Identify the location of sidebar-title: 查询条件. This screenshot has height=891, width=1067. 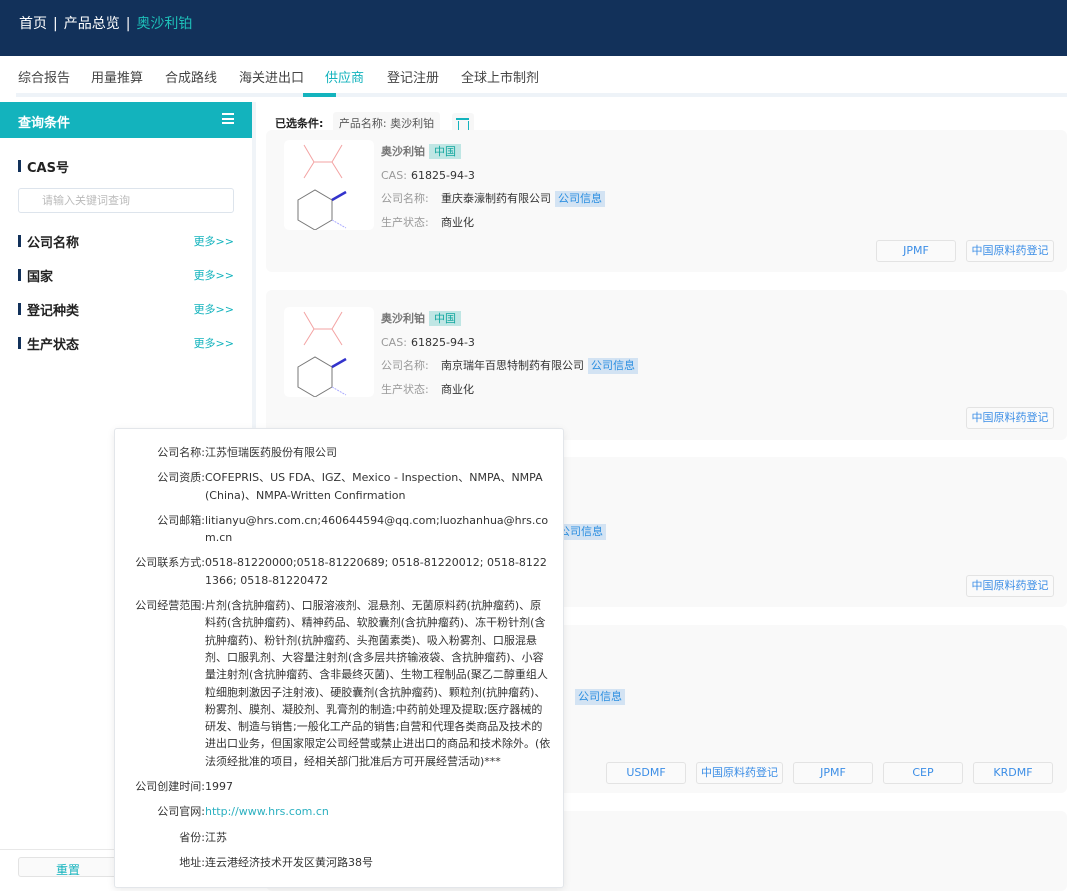
(44, 123).